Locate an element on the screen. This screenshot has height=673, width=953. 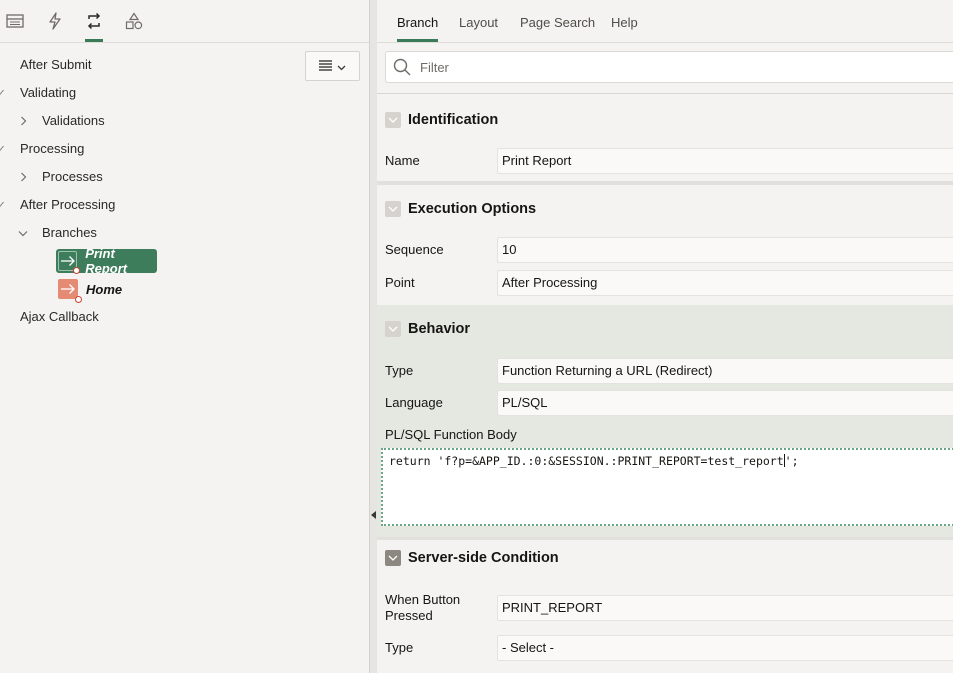
processing-icon is located at coordinates (94, 21).